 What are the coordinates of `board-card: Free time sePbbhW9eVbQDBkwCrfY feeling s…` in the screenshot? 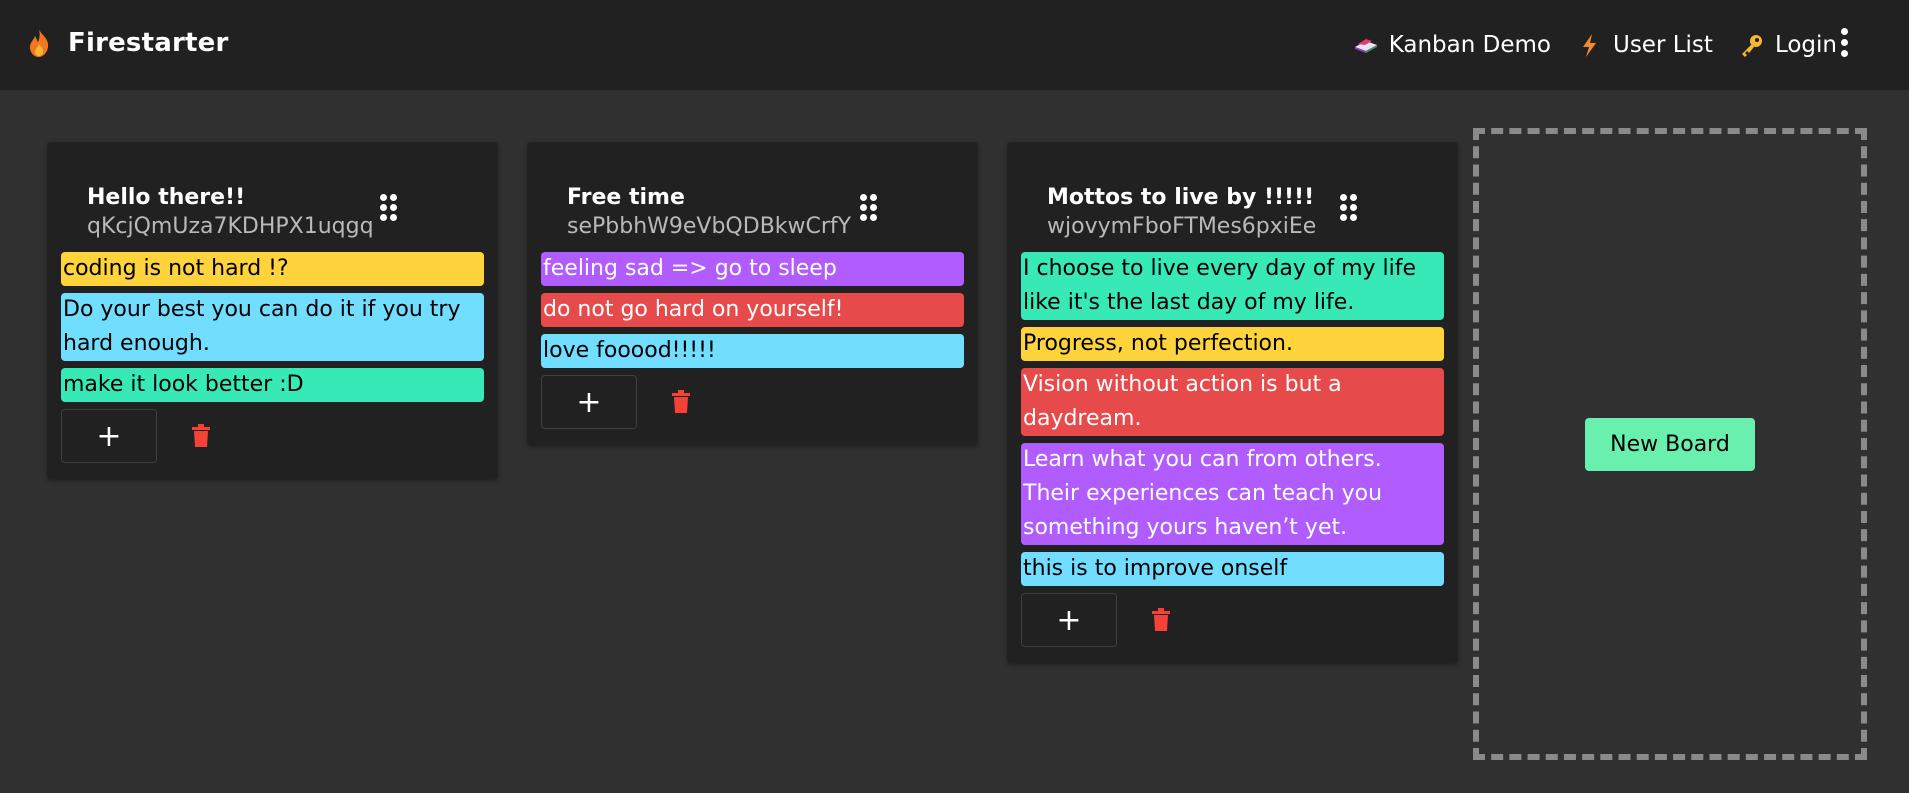 It's located at (752, 293).